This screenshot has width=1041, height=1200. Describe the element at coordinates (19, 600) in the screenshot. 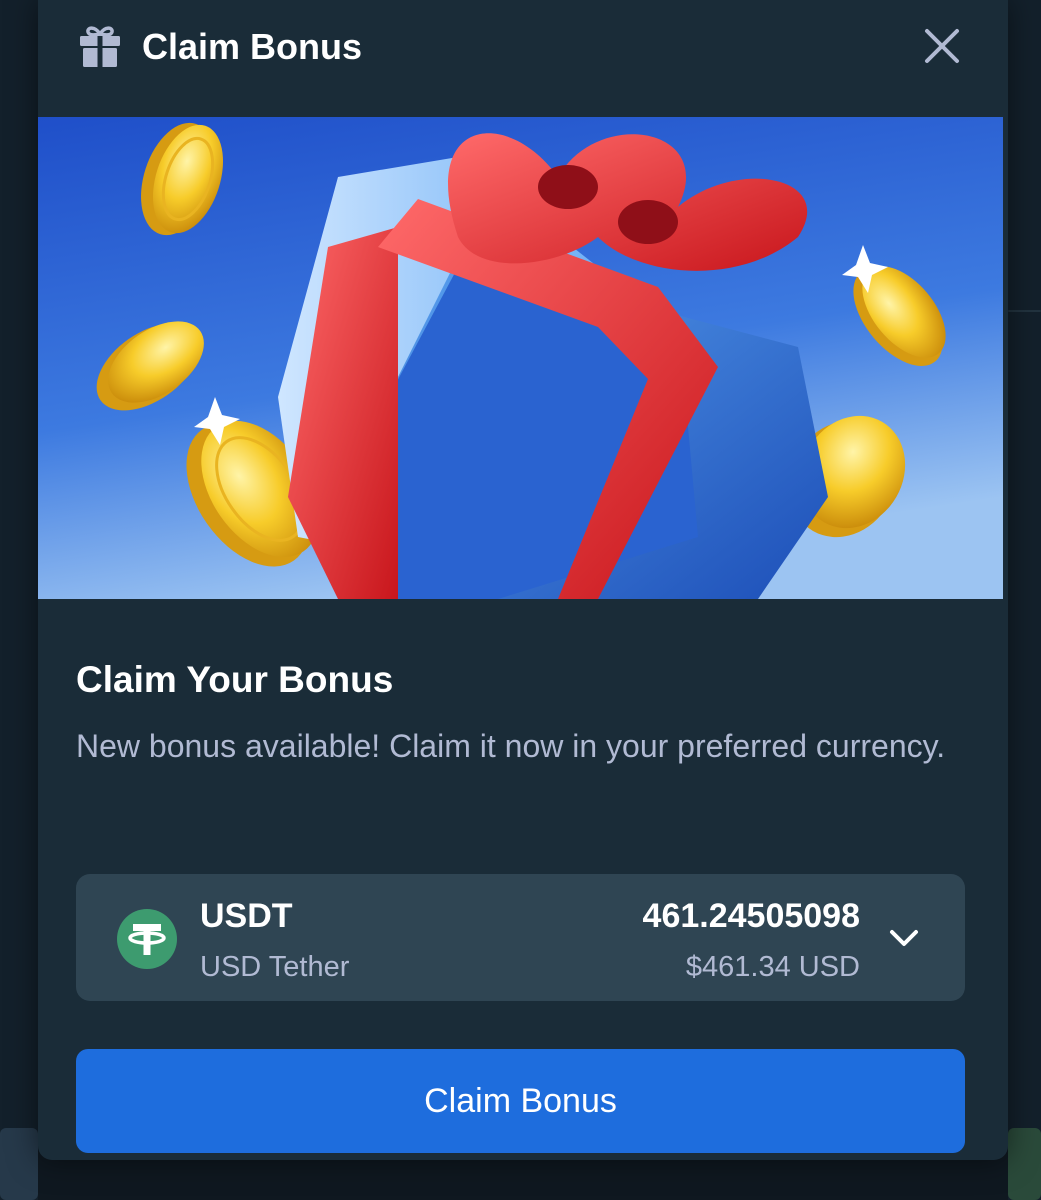

I see `background-page-left` at that location.